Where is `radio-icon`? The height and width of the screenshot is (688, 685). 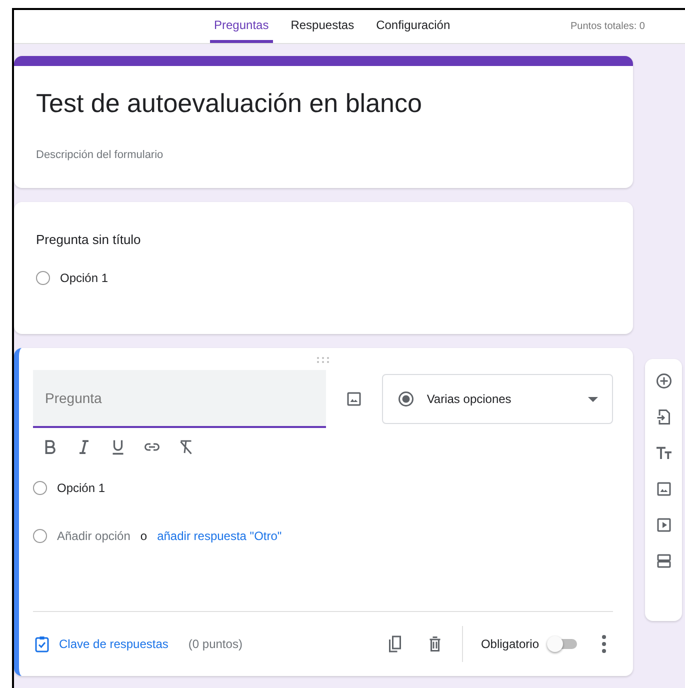
radio-icon is located at coordinates (405, 399).